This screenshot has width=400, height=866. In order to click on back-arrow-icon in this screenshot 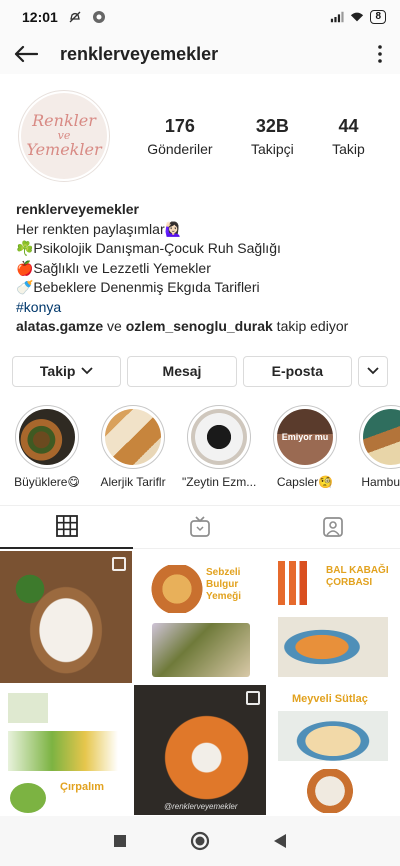, I will do `click(26, 54)`.